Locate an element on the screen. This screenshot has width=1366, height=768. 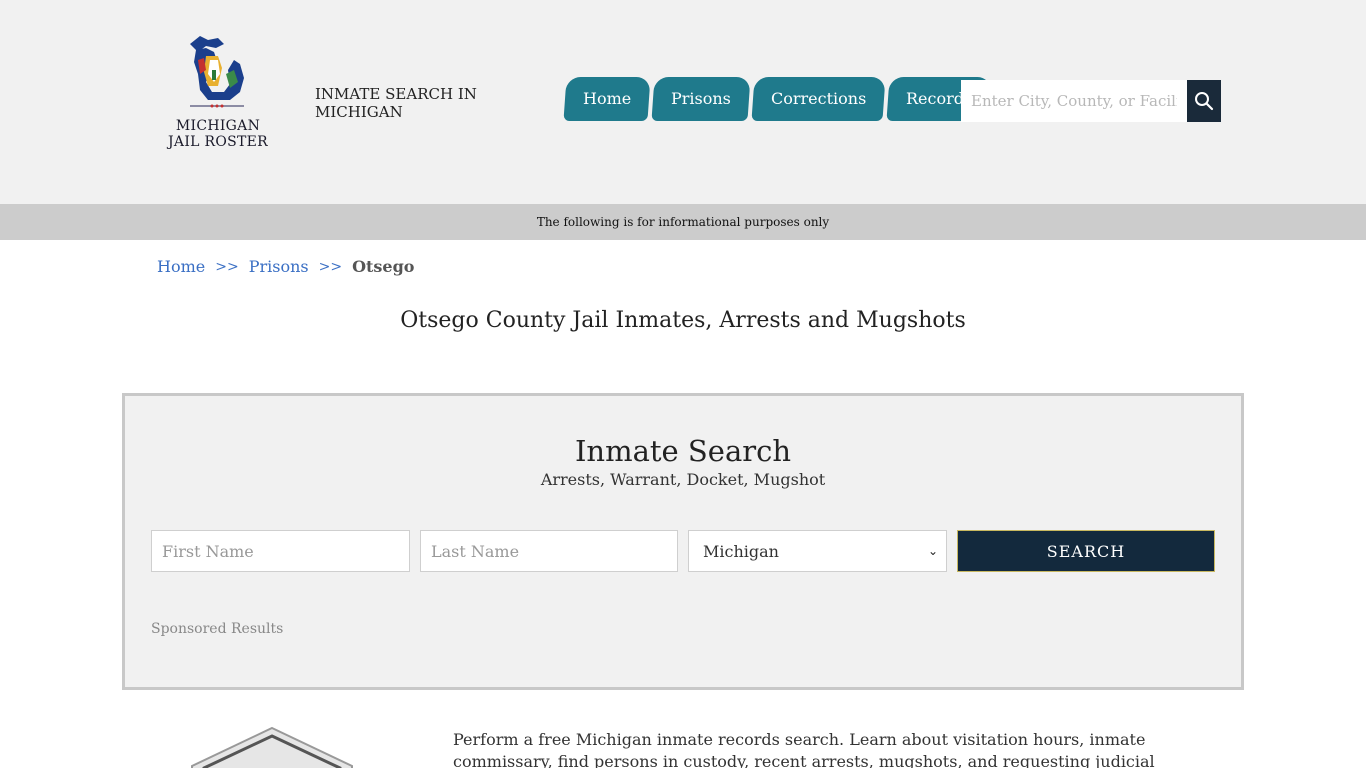
header-search-input is located at coordinates (1074, 101).